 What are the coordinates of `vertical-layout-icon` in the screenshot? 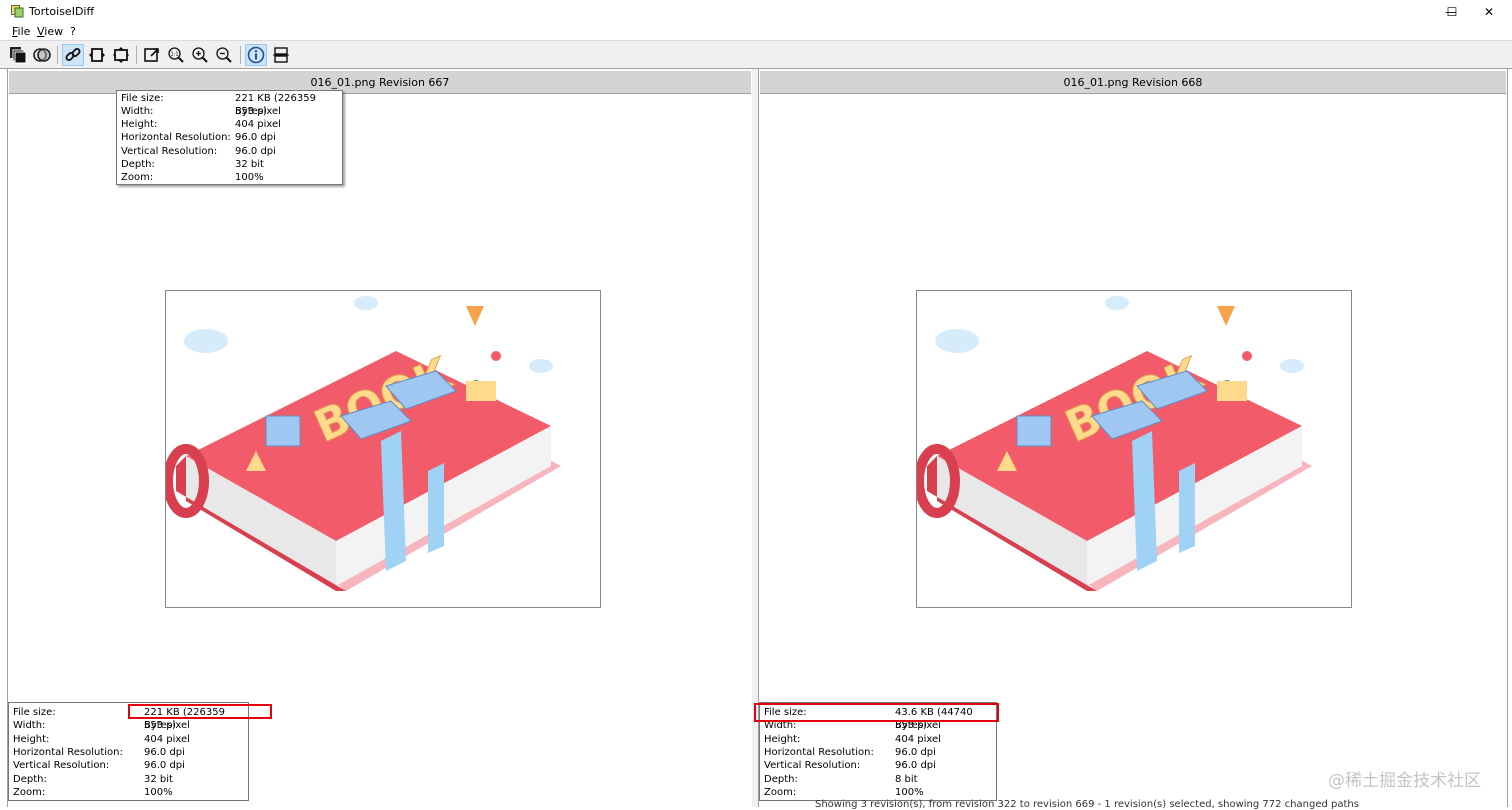 It's located at (281, 55).